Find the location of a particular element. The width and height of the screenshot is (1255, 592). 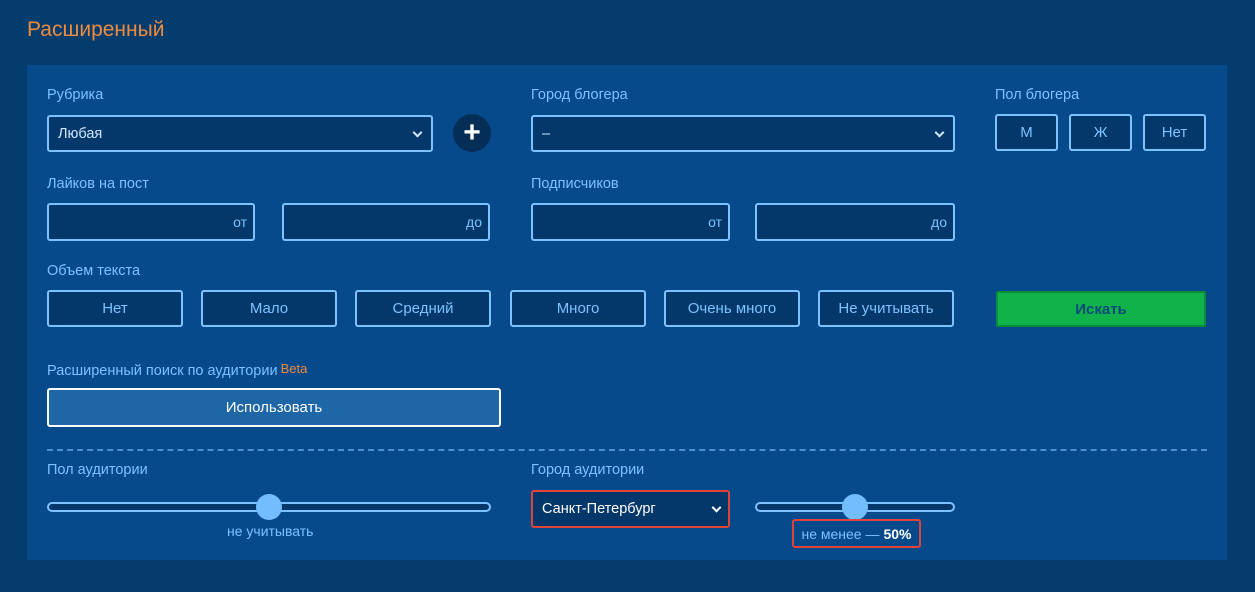

likes-from-suffix: от is located at coordinates (240, 222).